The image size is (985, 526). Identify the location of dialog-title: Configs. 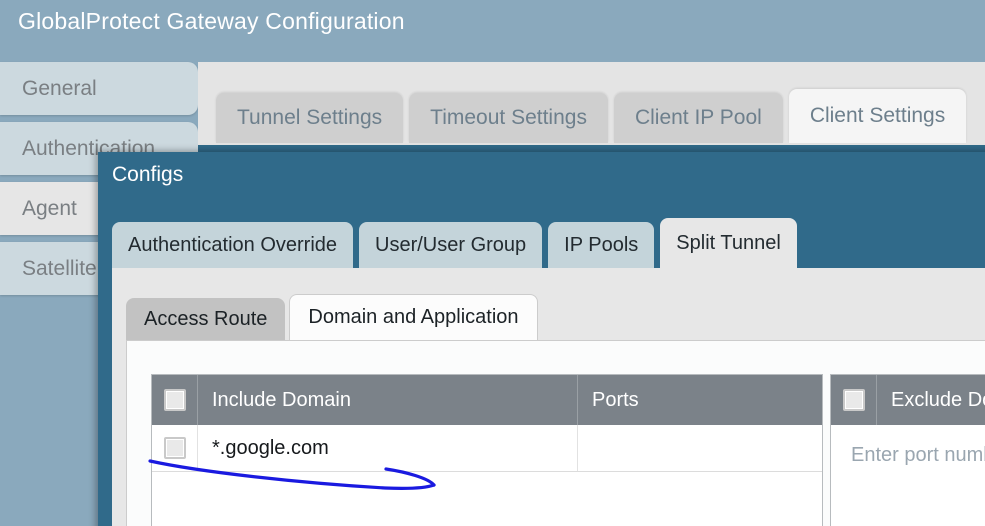
(148, 174).